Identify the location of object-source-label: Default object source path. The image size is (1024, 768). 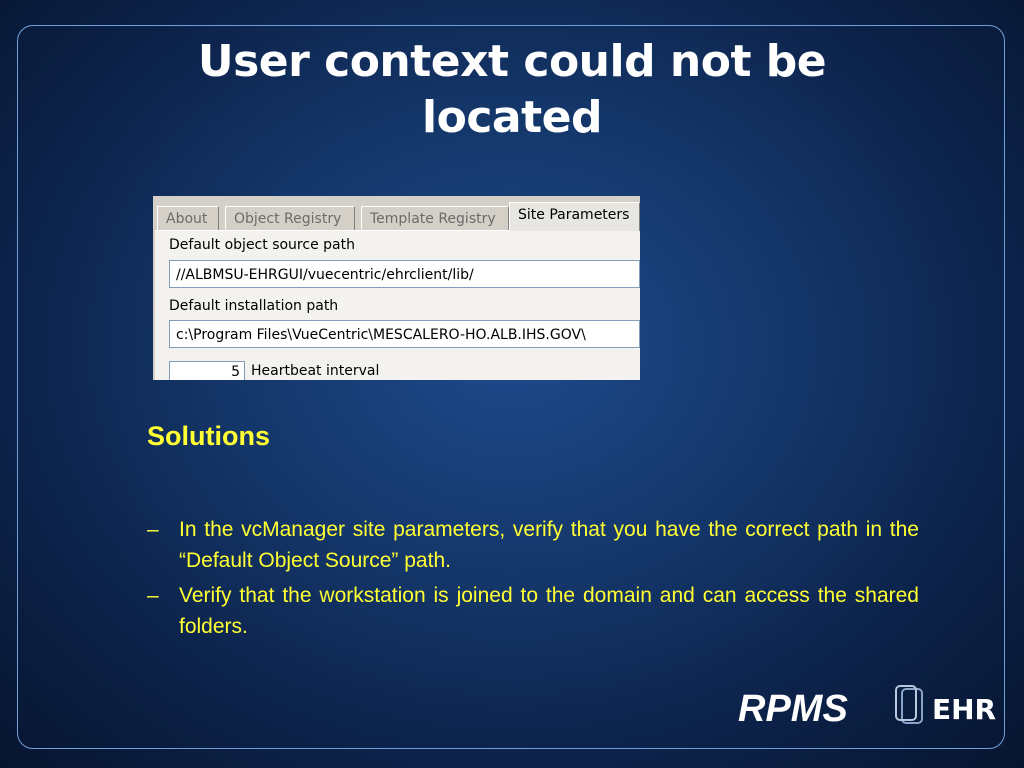
(262, 245).